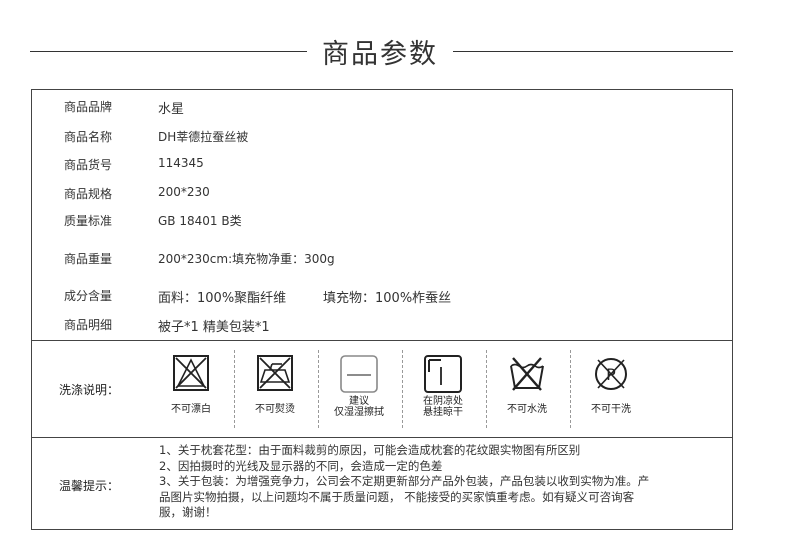 Image resolution: width=787 pixels, height=547 pixels. What do you see at coordinates (89, 390) in the screenshot?
I see `care-label: 洗涤说明：` at bounding box center [89, 390].